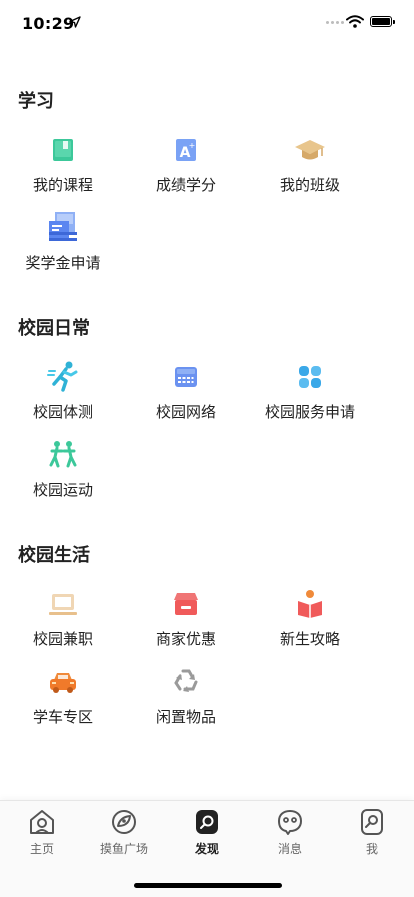 Image resolution: width=414 pixels, height=897 pixels. What do you see at coordinates (63, 604) in the screenshot?
I see `laptop-icon` at bounding box center [63, 604].